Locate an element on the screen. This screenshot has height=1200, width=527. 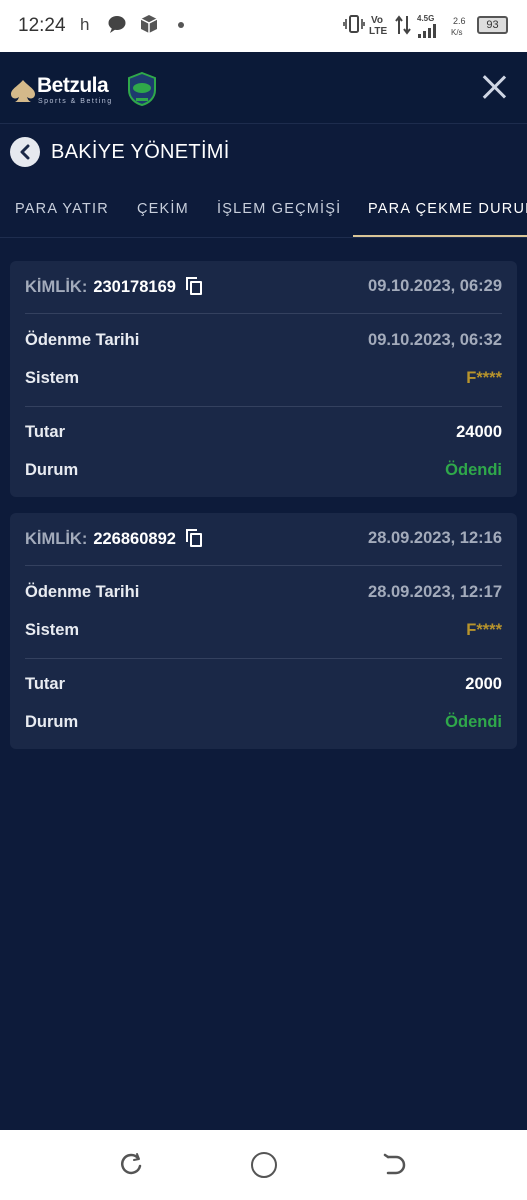
active-tab-indicator is located at coordinates (440, 236).